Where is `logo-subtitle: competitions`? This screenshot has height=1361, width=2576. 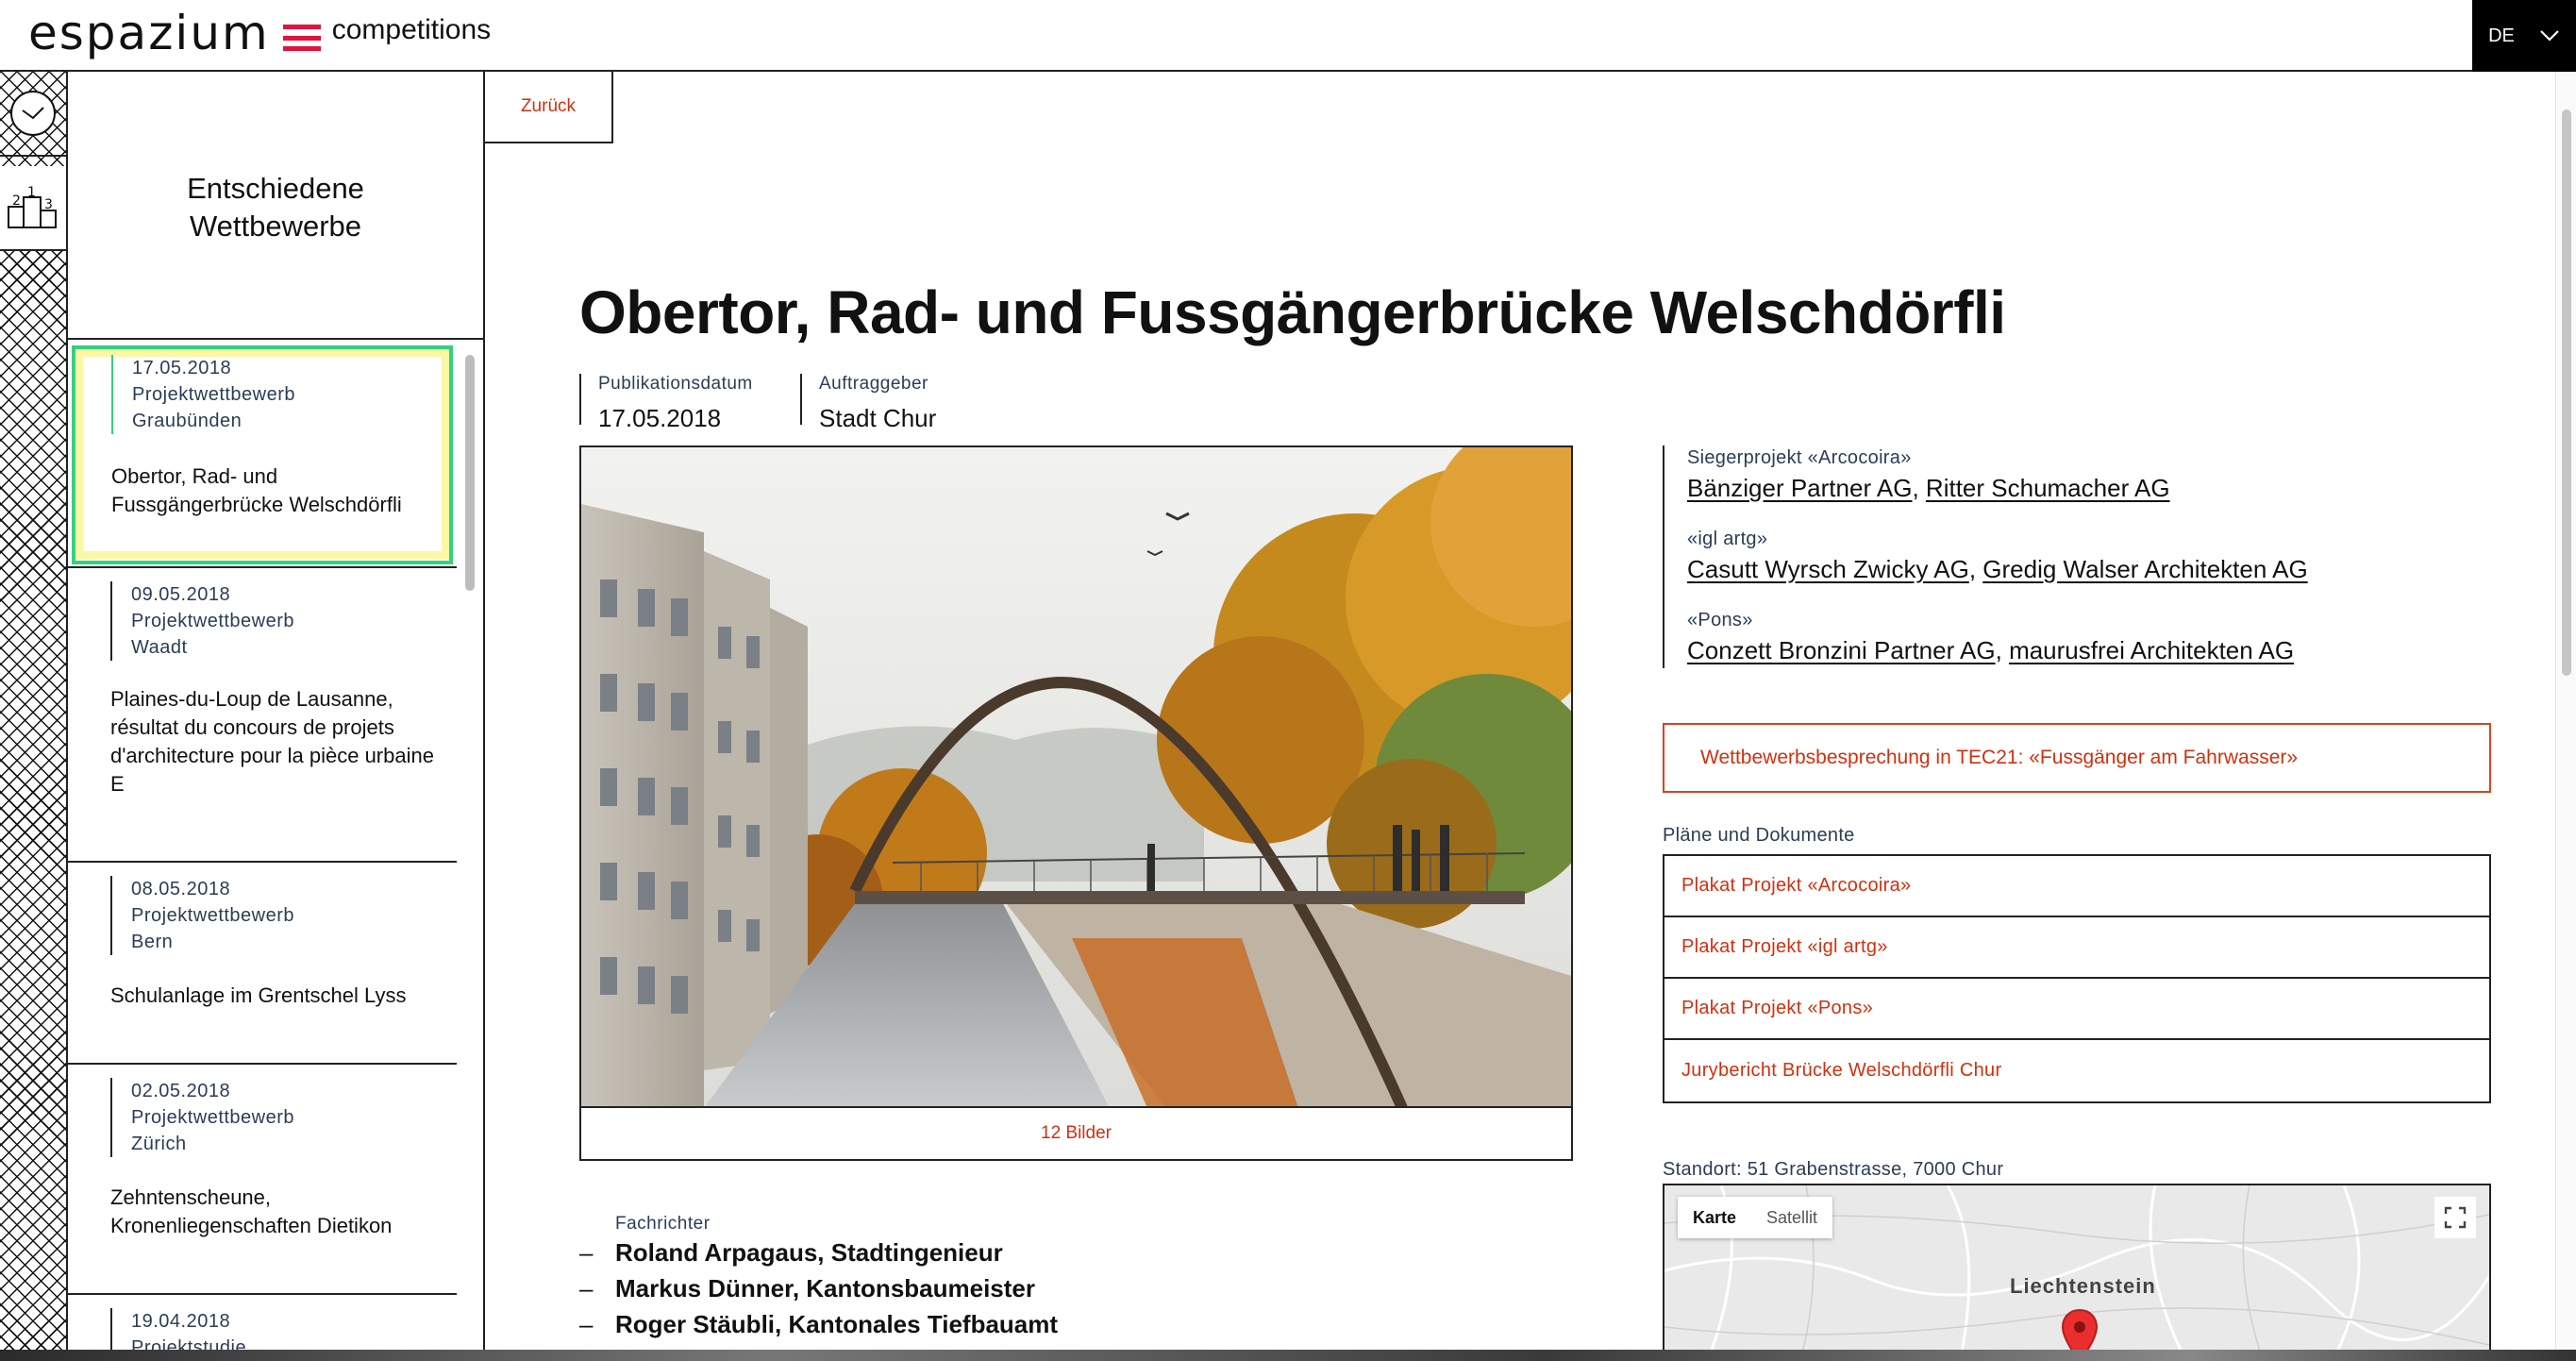 logo-subtitle: competitions is located at coordinates (411, 29).